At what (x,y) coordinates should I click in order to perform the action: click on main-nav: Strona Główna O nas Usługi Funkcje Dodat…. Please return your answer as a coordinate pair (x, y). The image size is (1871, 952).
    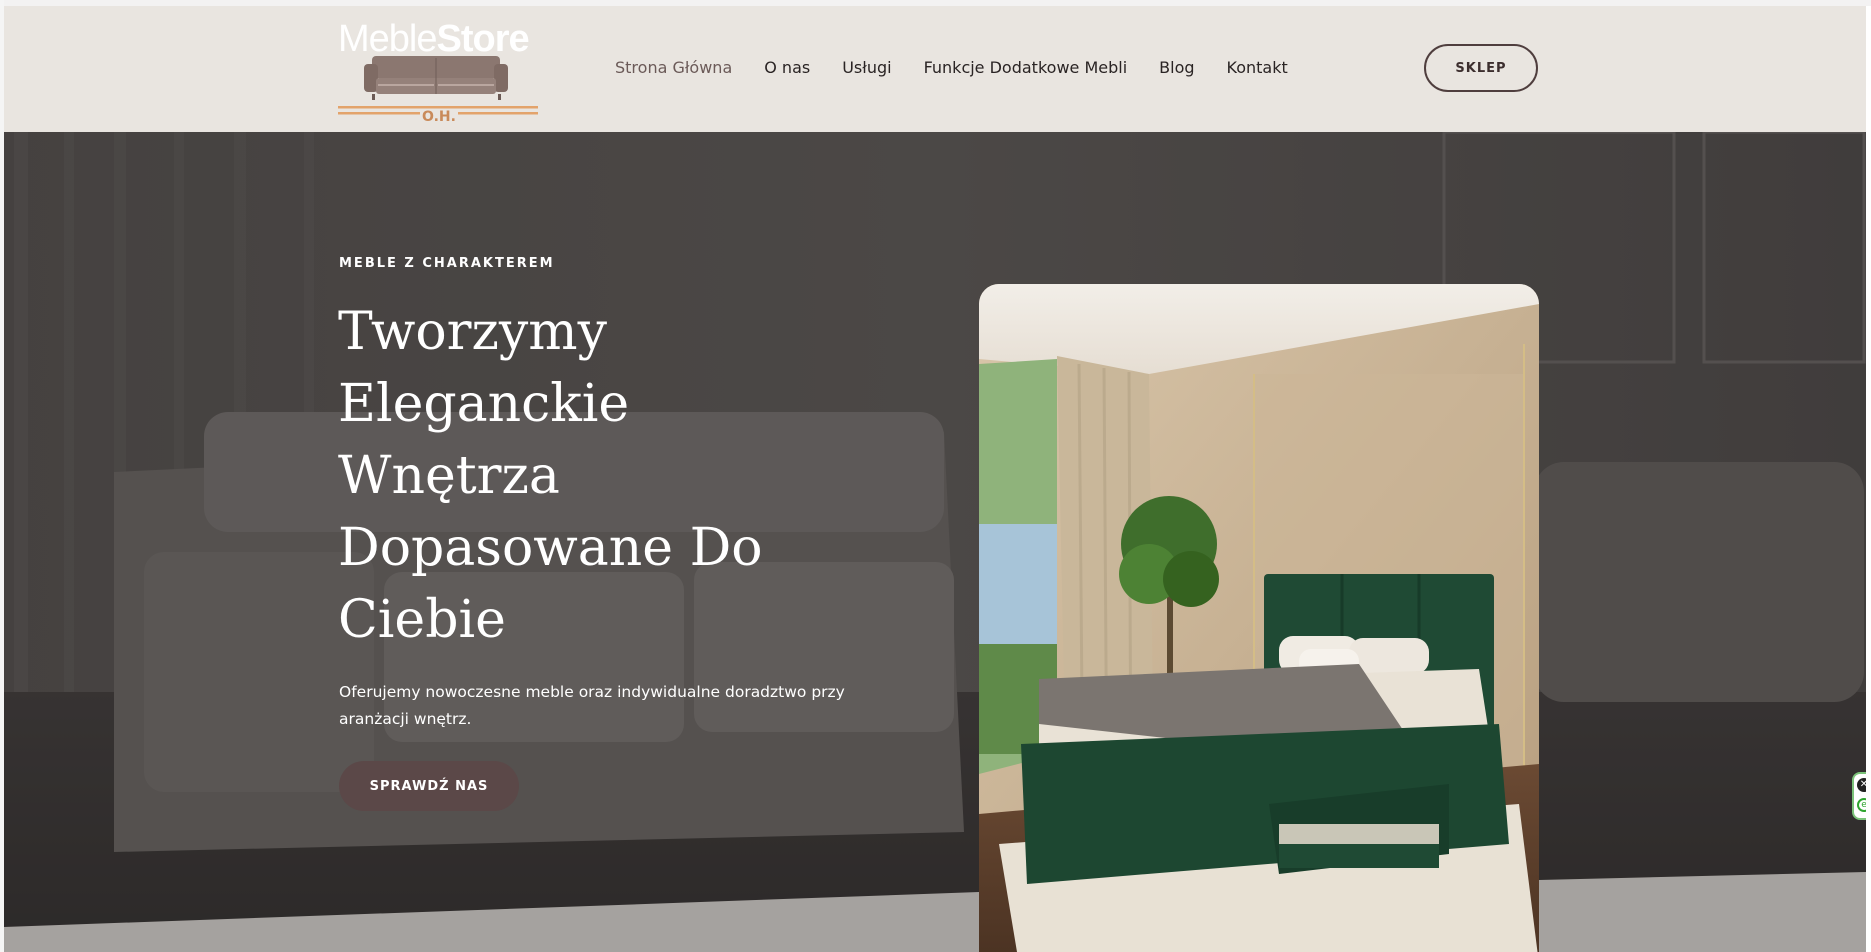
    Looking at the image, I should click on (967, 67).